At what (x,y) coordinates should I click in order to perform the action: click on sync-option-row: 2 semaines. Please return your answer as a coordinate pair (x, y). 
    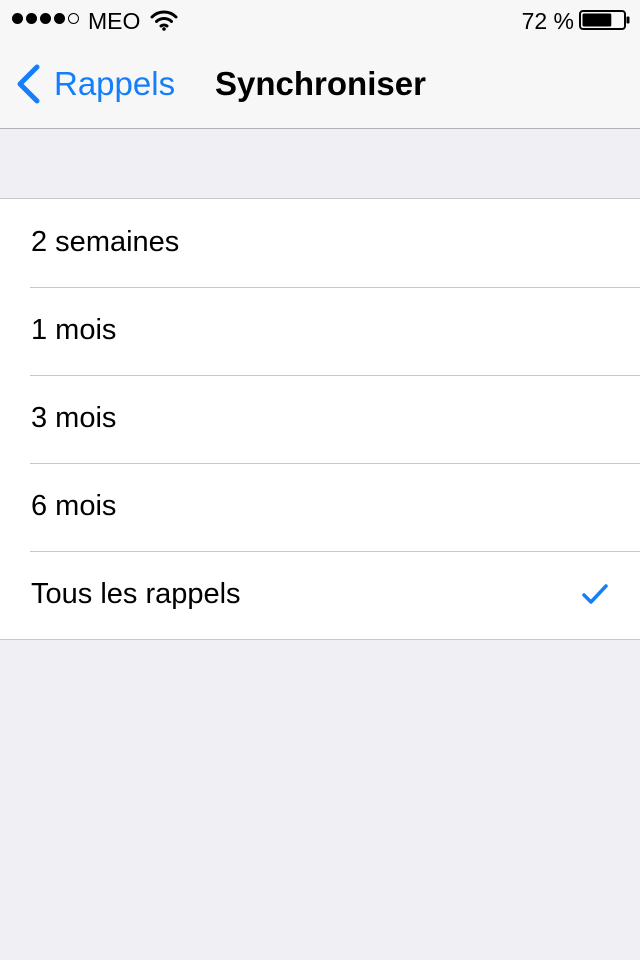
    Looking at the image, I should click on (320, 243).